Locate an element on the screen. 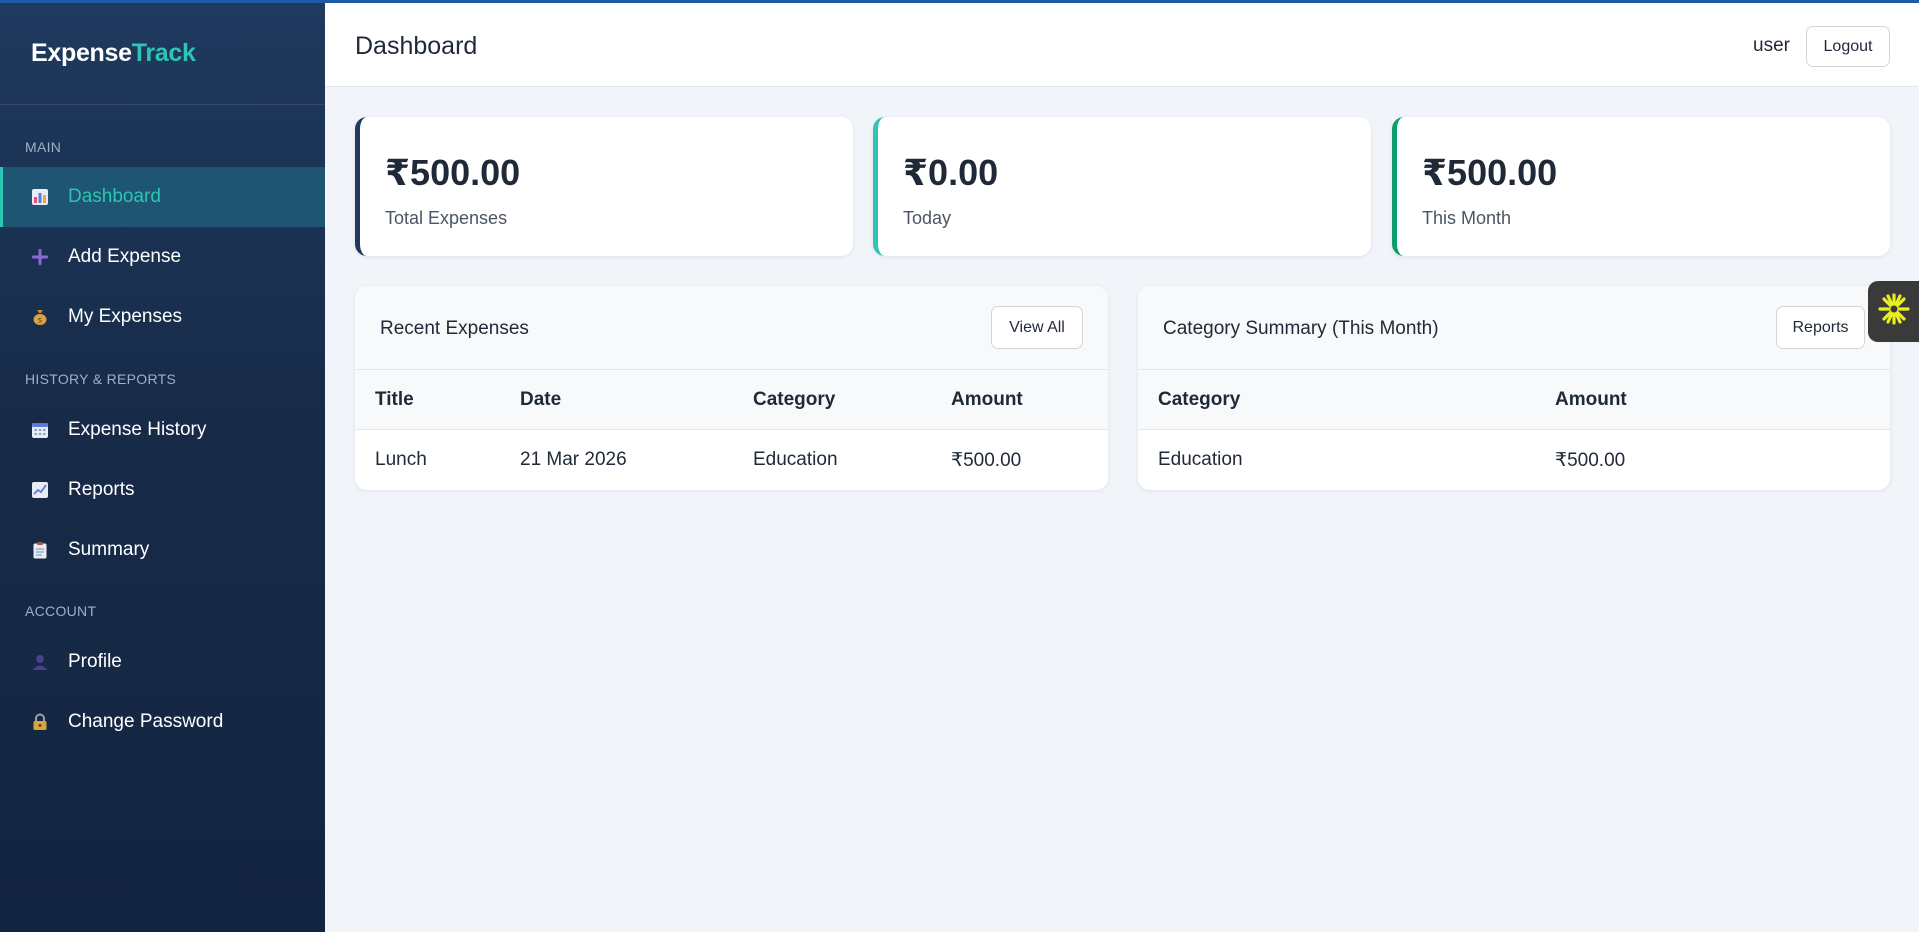 Image resolution: width=1919 pixels, height=932 pixels. sidebar-item-add-expense: Add Expense is located at coordinates (162, 257).